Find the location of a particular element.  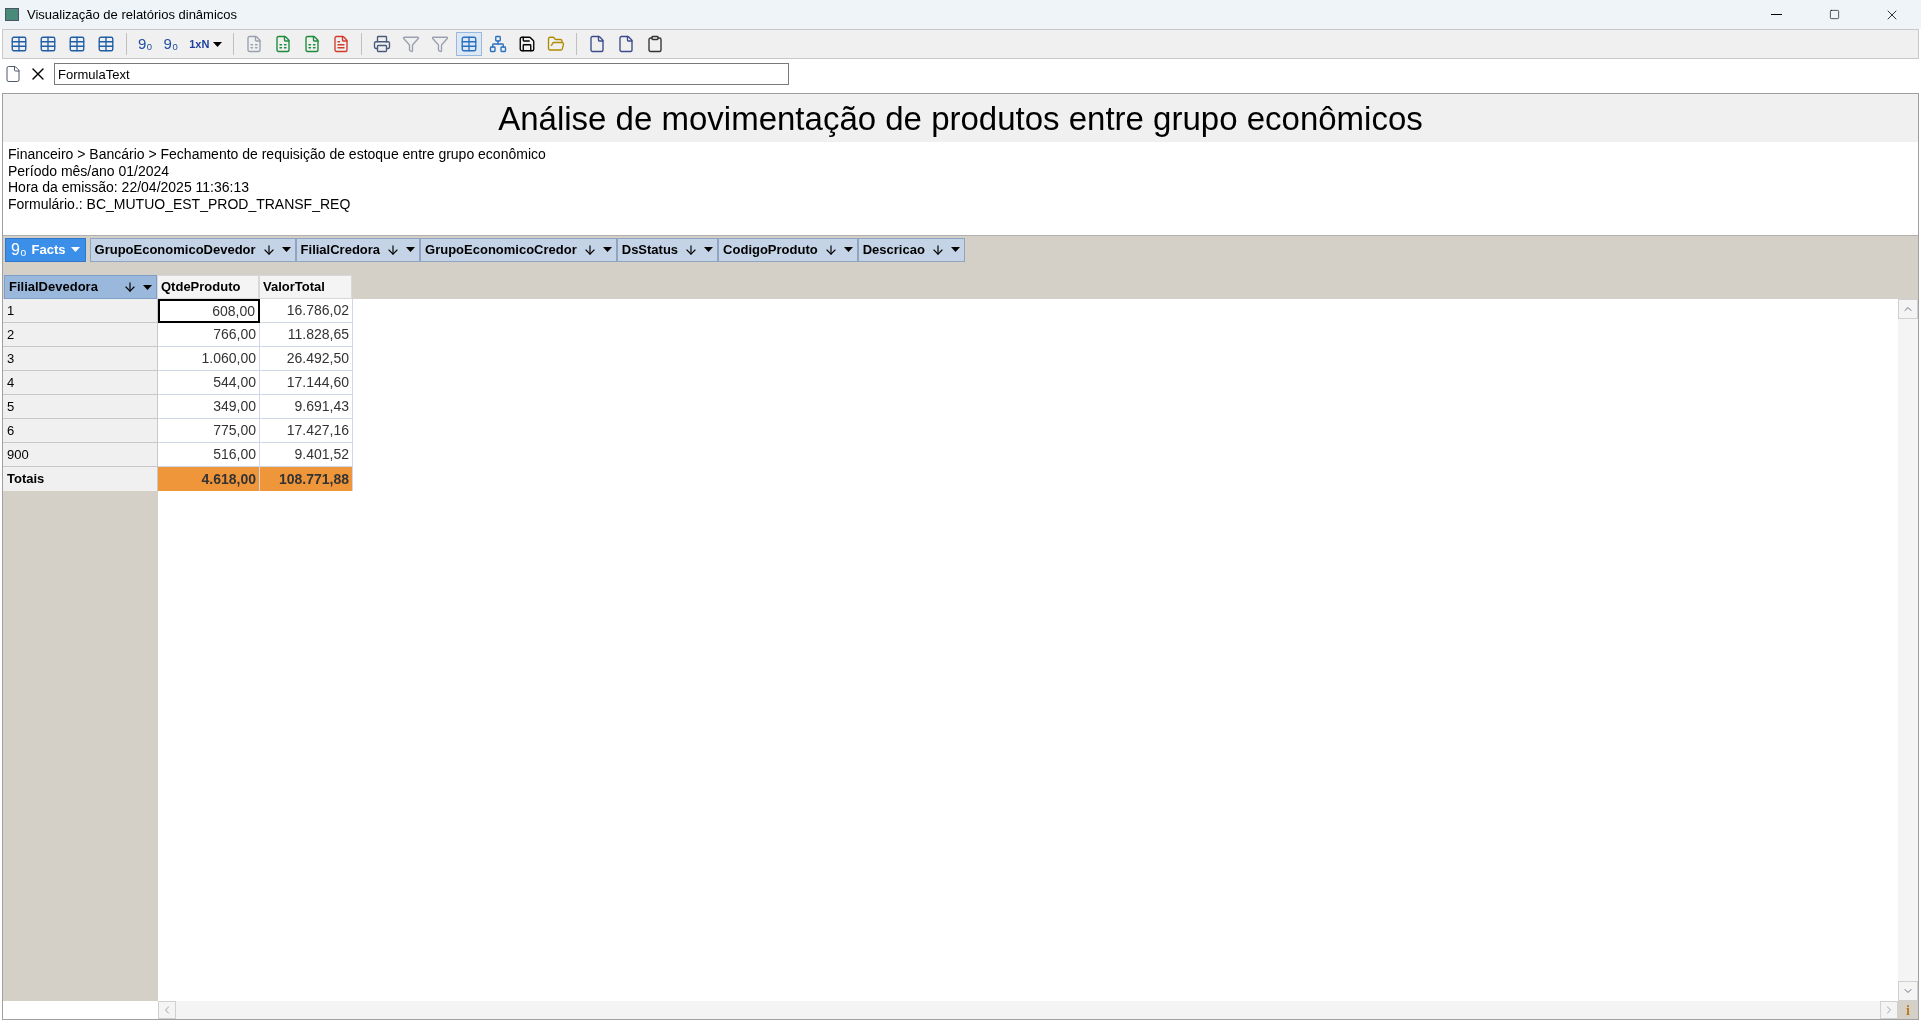

filter-field-button: Descricao is located at coordinates (911, 249).